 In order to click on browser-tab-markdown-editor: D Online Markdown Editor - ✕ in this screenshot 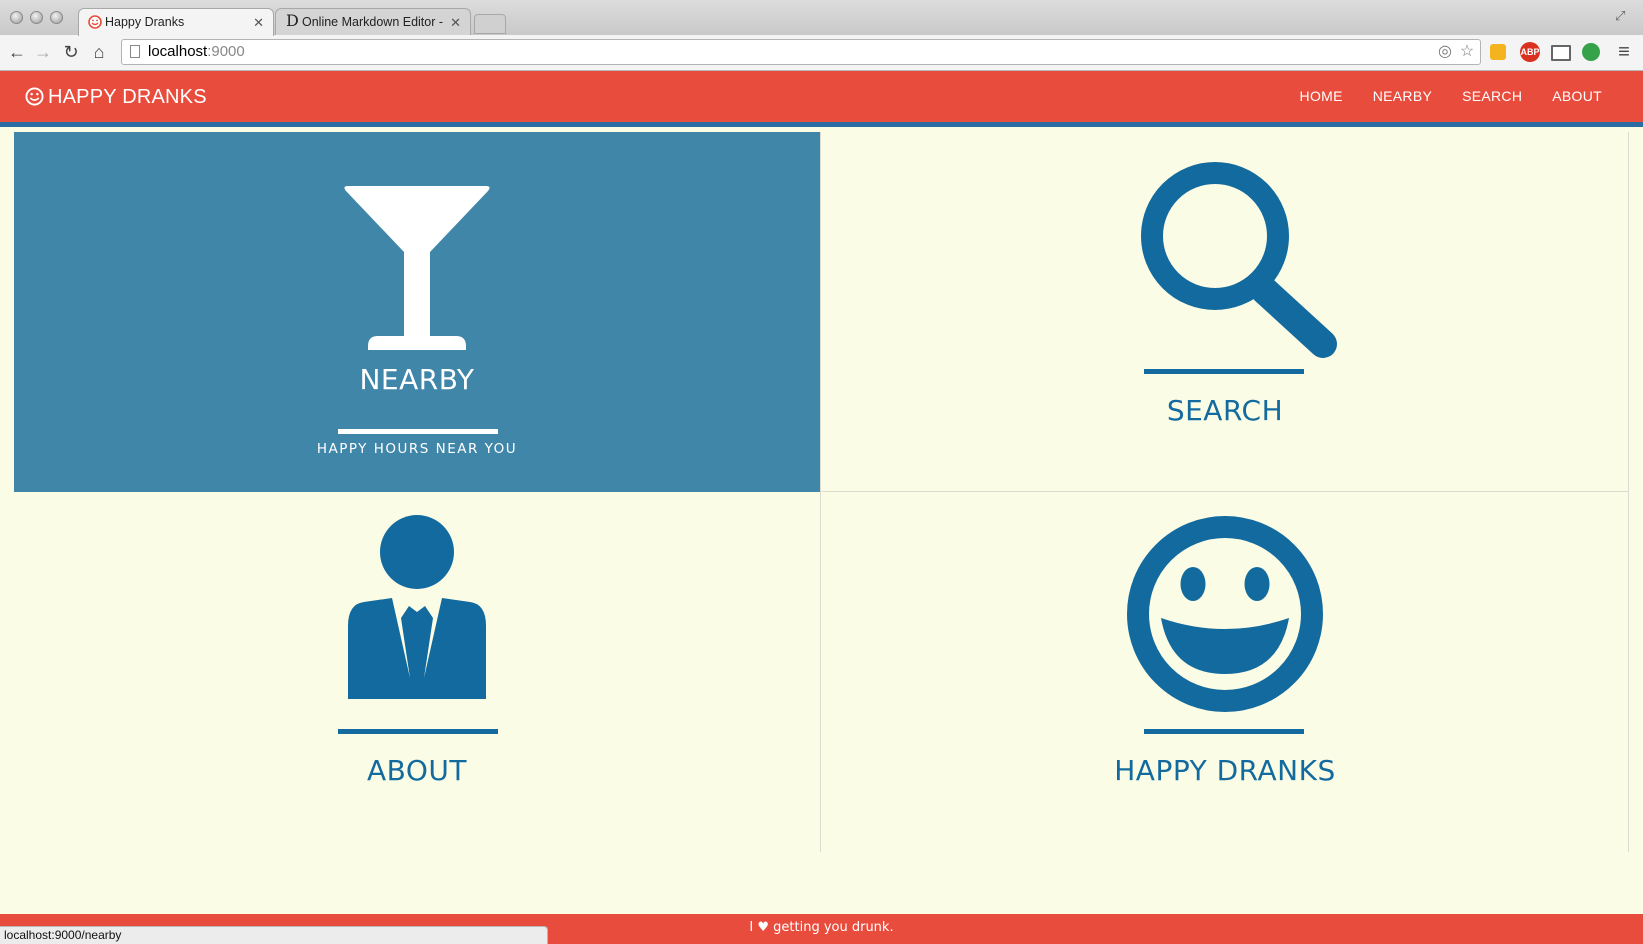, I will do `click(373, 22)`.